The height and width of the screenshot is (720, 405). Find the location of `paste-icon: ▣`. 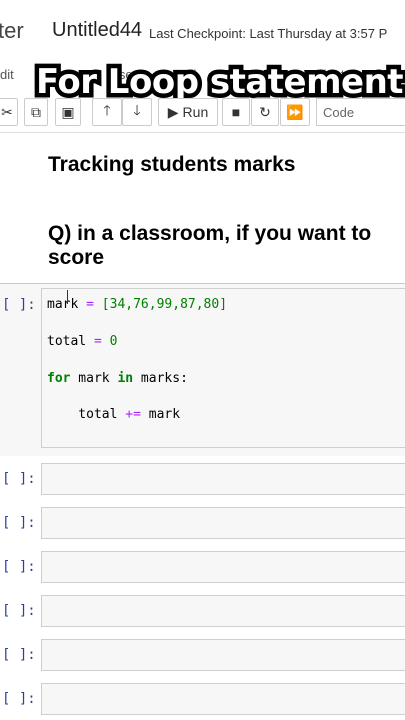

paste-icon: ▣ is located at coordinates (68, 111).